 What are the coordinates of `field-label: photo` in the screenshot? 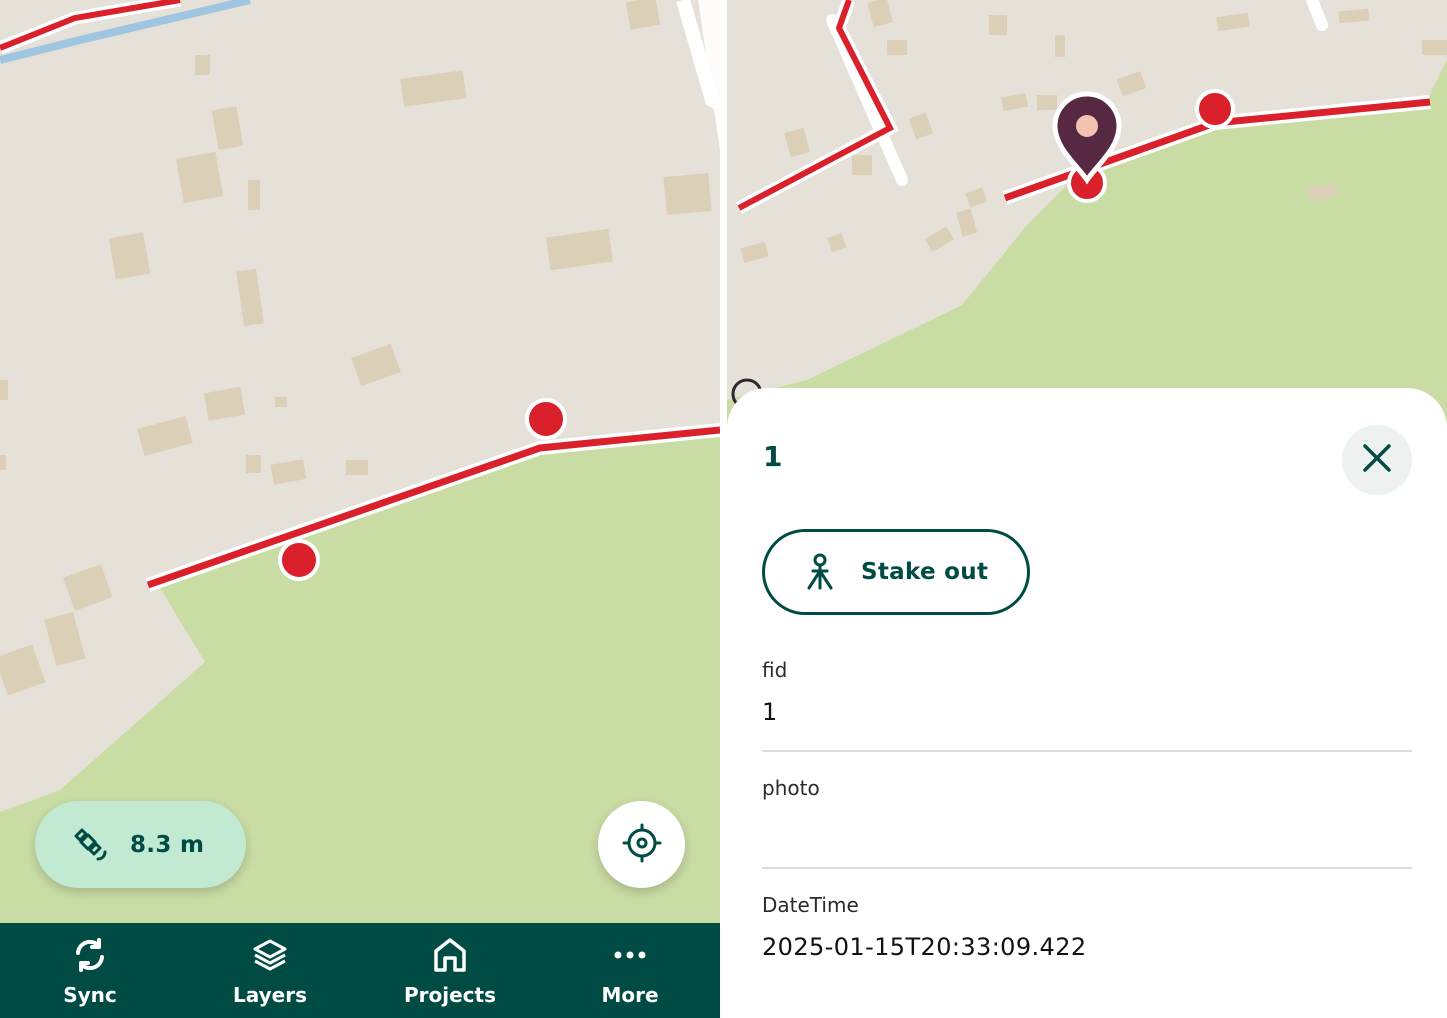 It's located at (791, 788).